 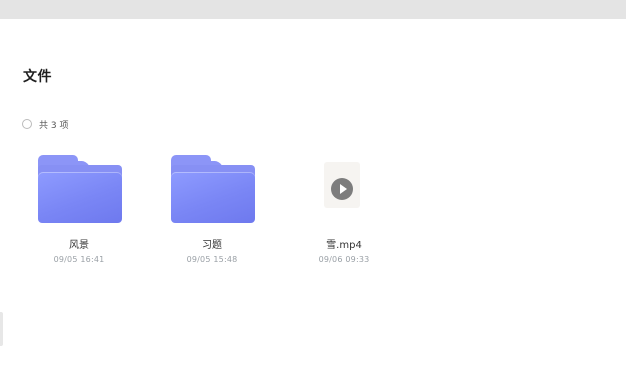 I want to click on select-all-radio, so click(x=27, y=124).